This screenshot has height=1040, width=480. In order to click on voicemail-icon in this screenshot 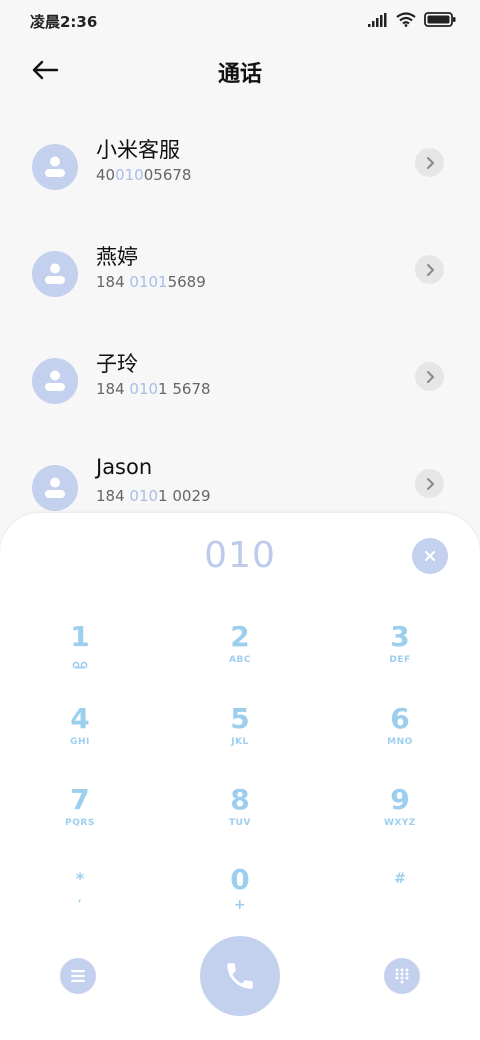, I will do `click(80, 665)`.